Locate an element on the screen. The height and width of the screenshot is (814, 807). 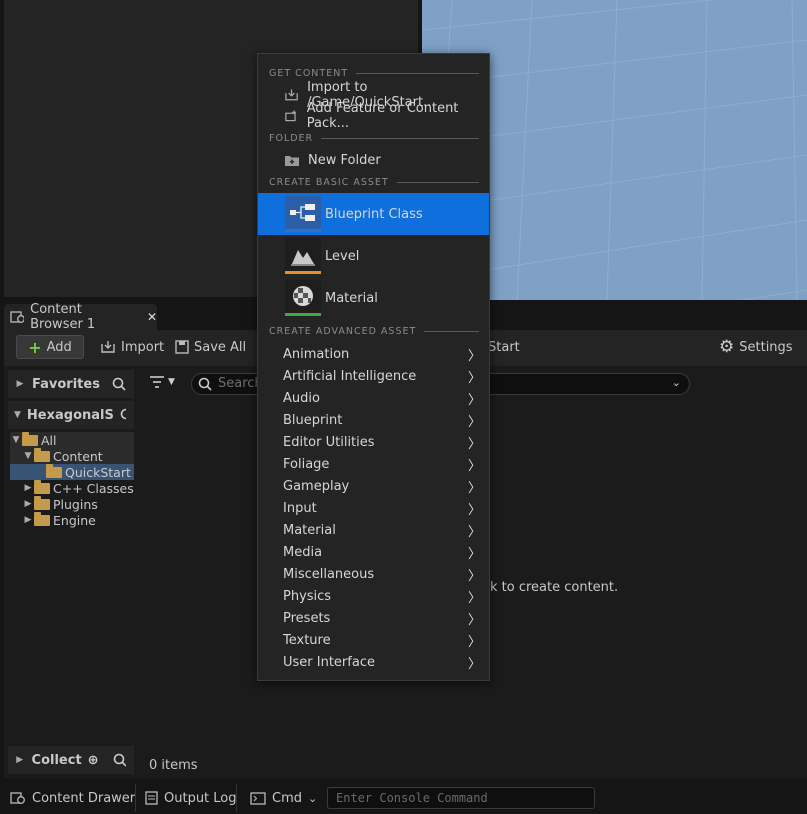
submenu-material: Material 〉 is located at coordinates (373, 530).